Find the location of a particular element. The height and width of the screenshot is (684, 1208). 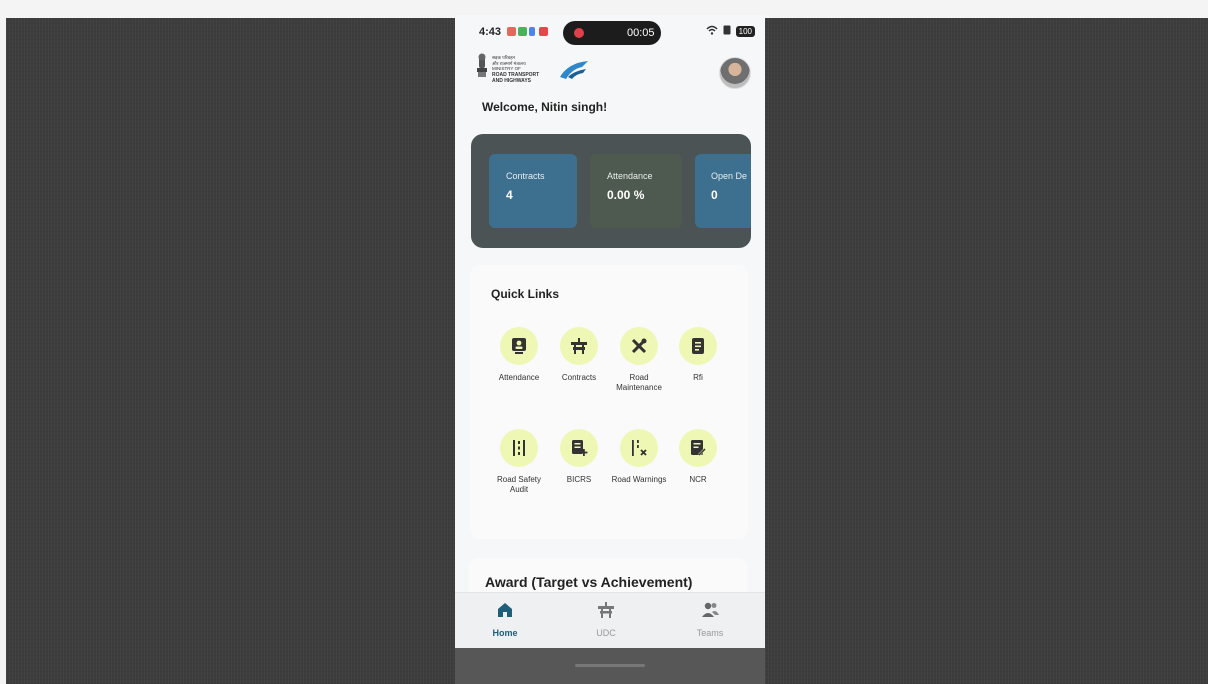

ministry-name-2: AND HIGHWAYS is located at coordinates (511, 81).